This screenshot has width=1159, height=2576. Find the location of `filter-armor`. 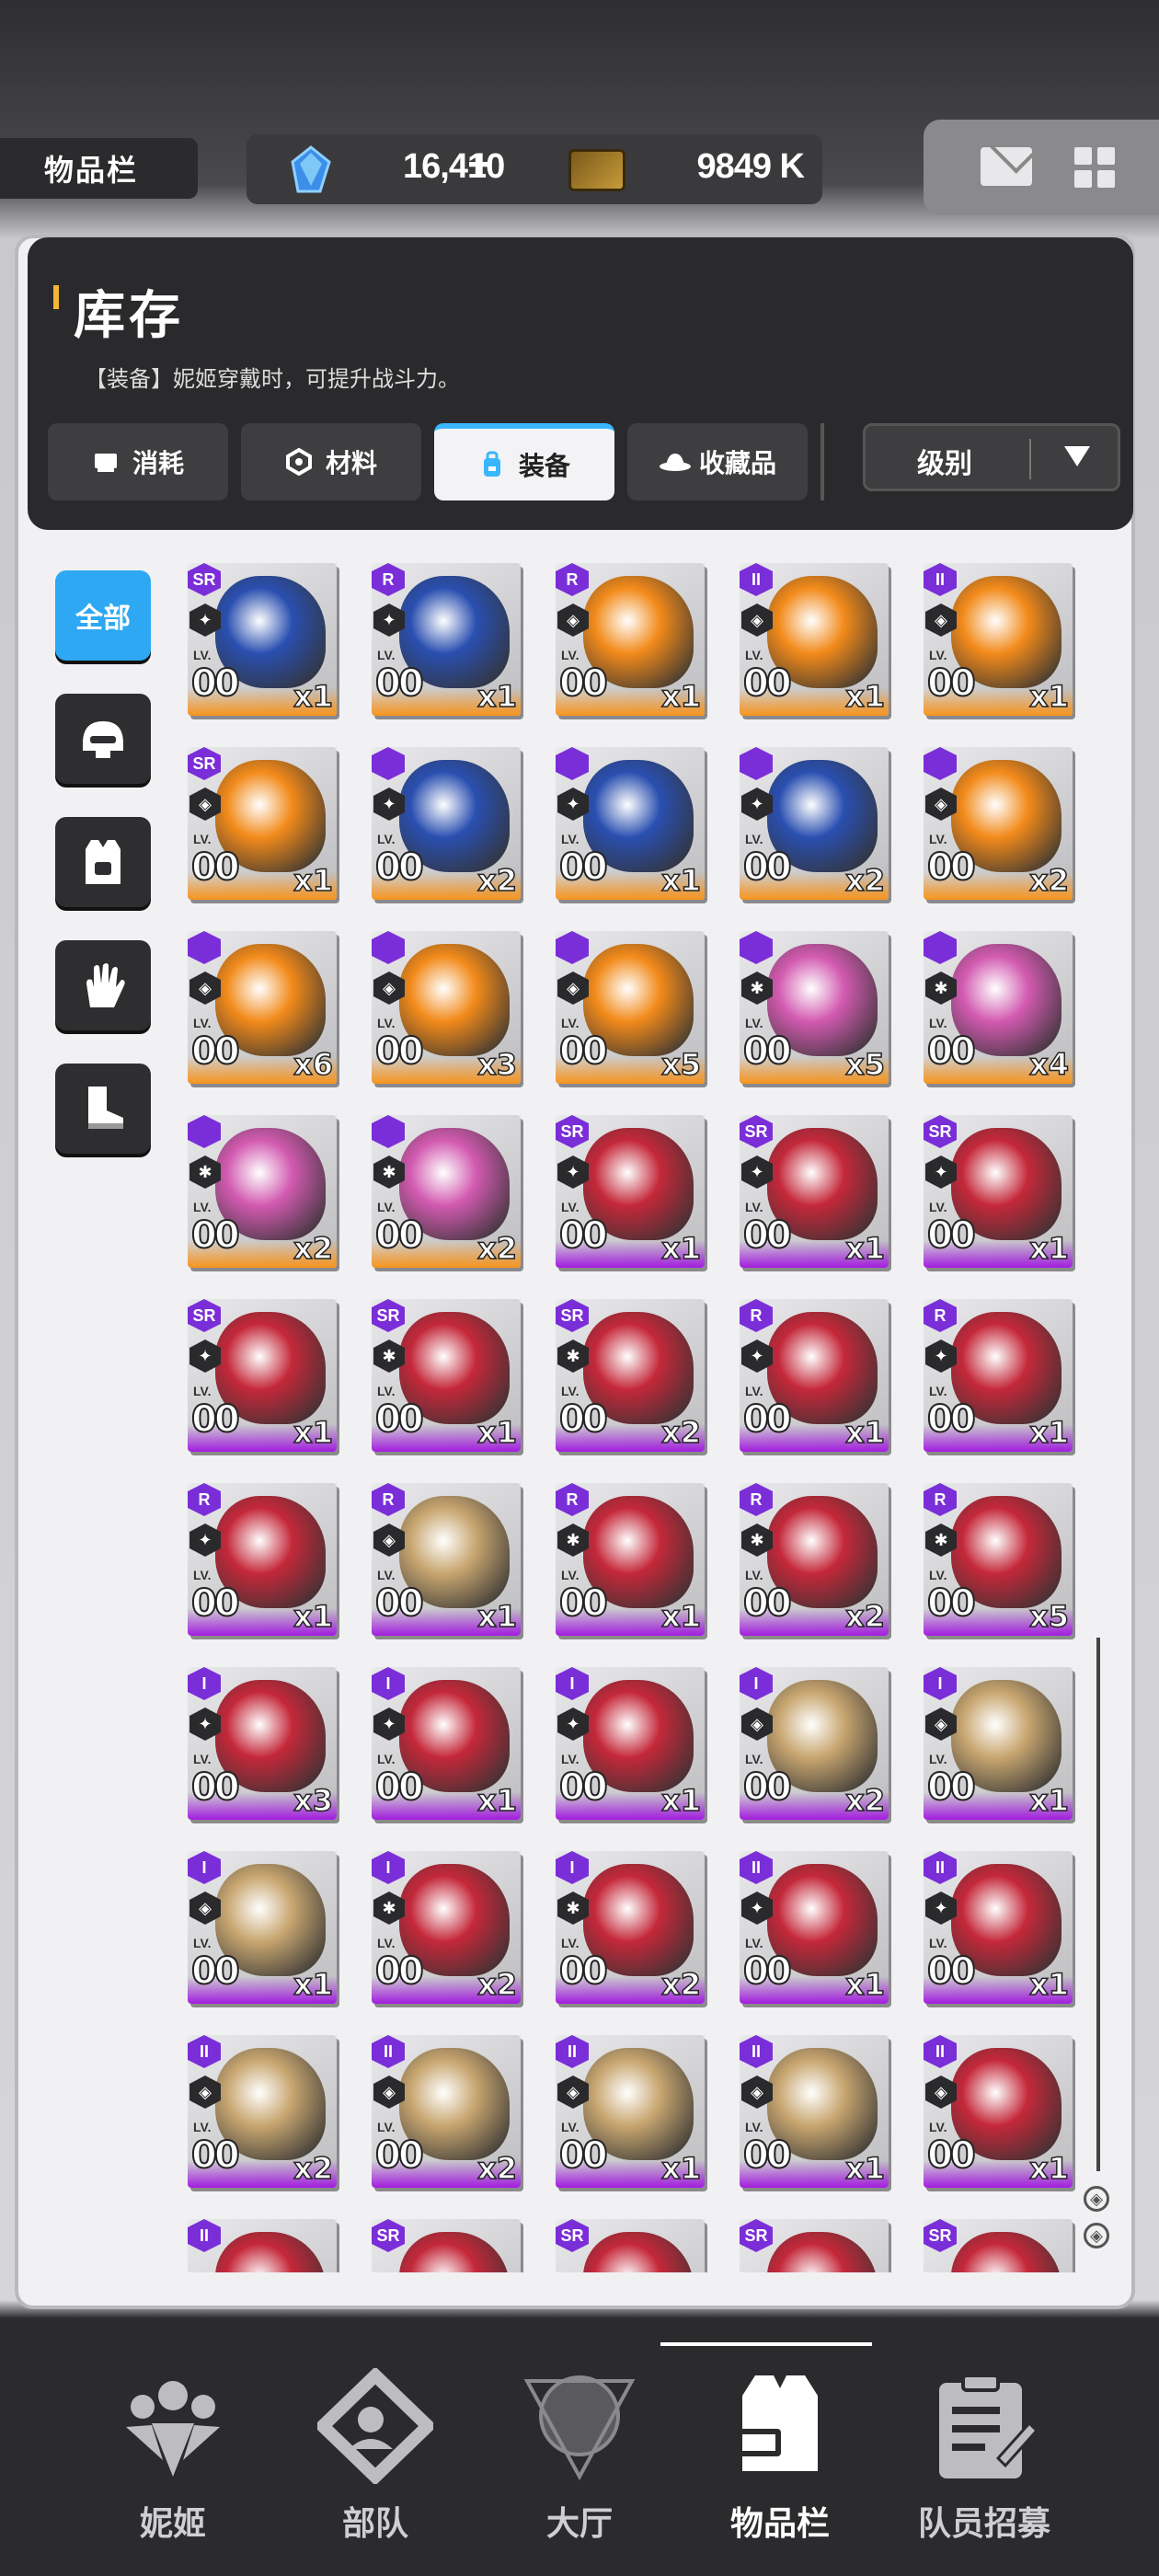

filter-armor is located at coordinates (103, 862).